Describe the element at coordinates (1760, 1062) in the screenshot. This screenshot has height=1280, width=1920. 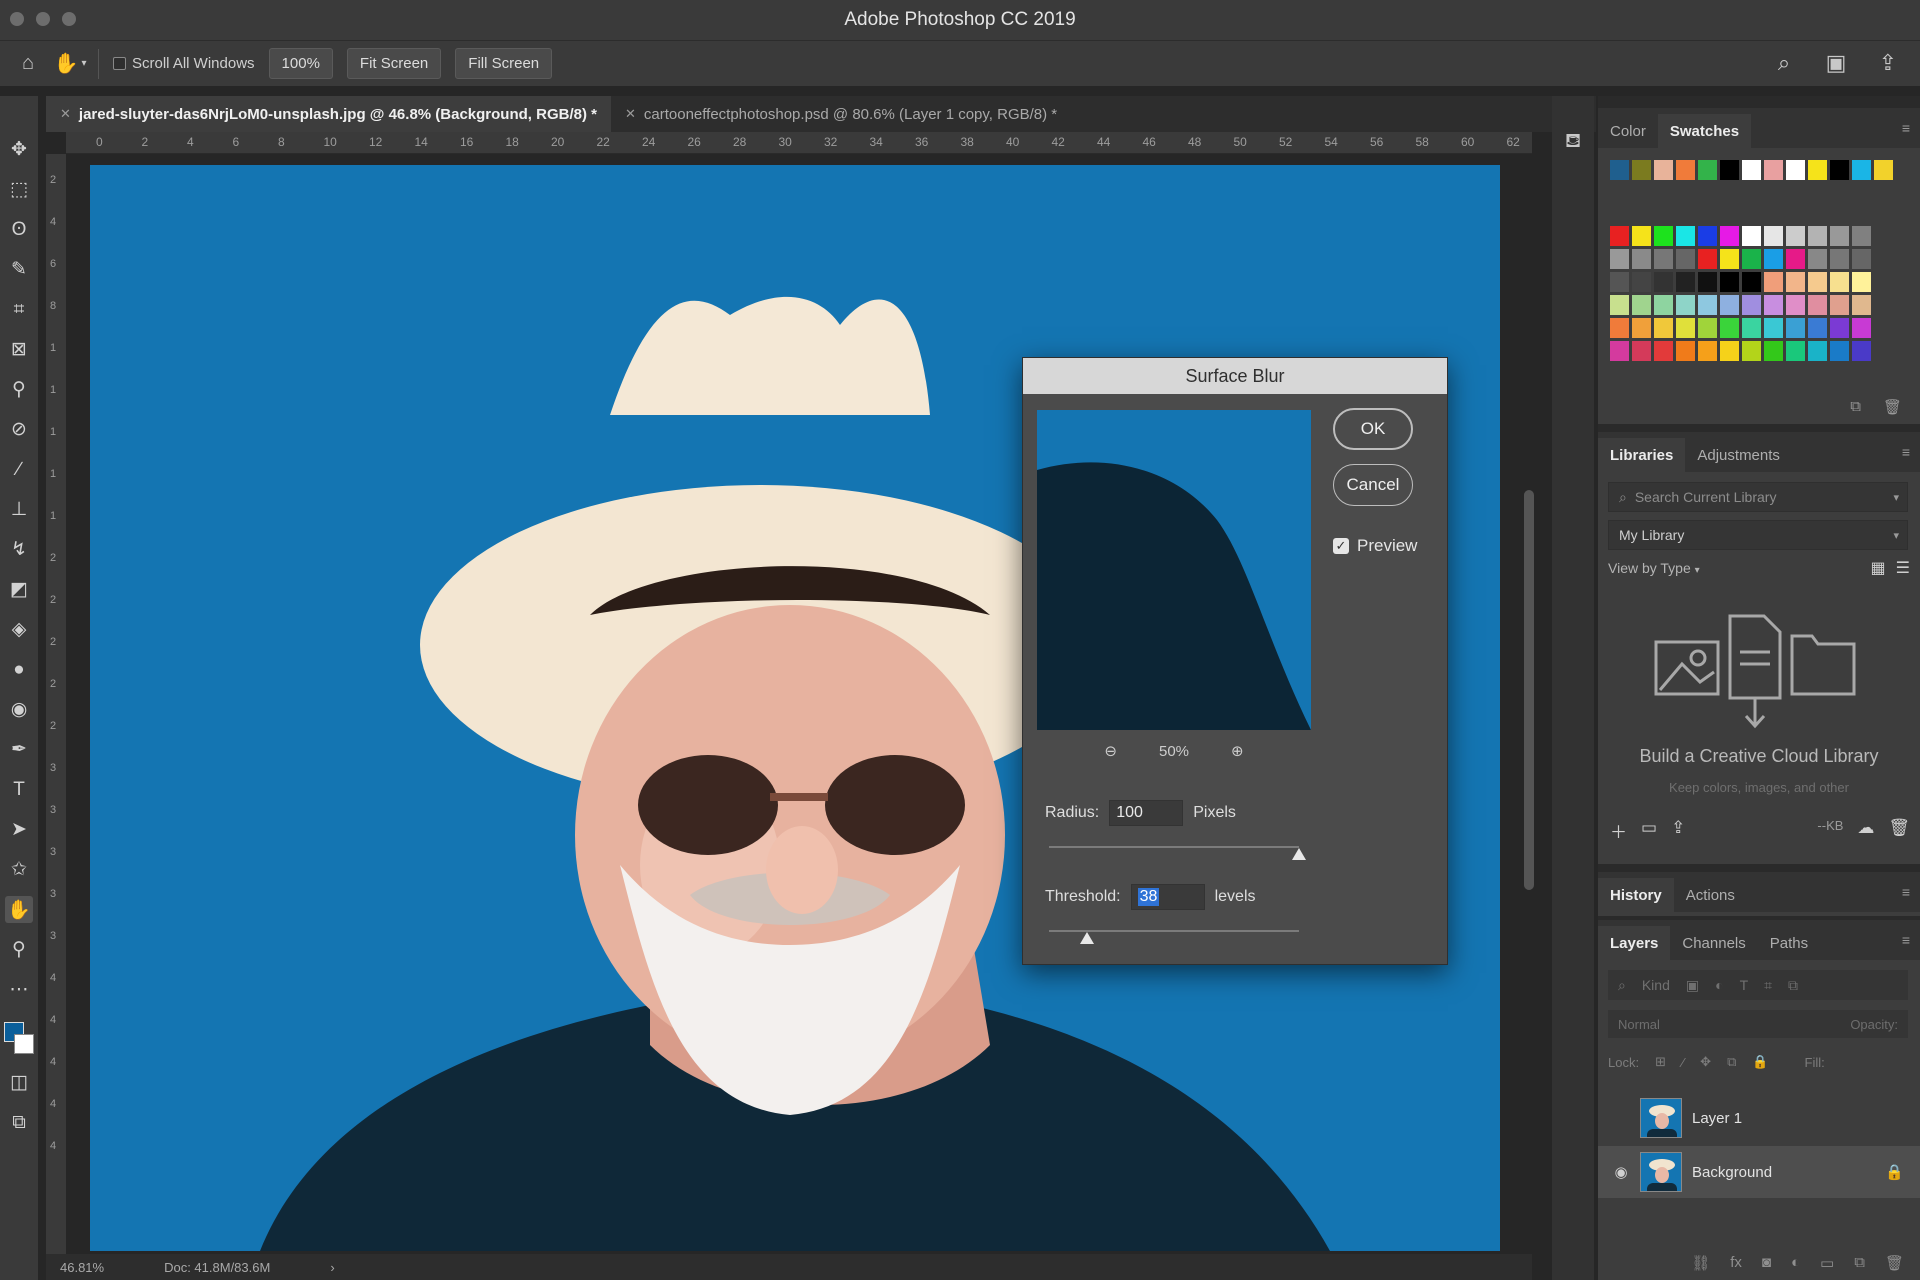
I see `lock-all-icon: 🔒` at that location.